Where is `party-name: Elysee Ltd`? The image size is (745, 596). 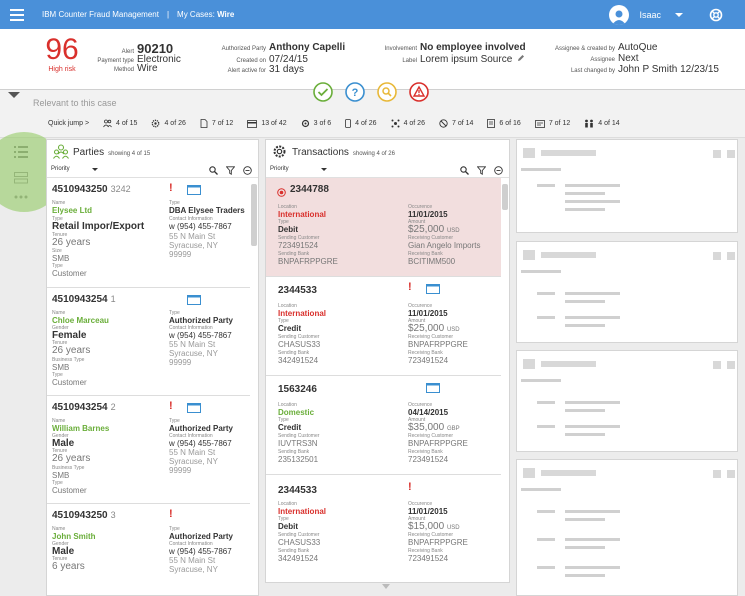
party-name: Elysee Ltd is located at coordinates (72, 210).